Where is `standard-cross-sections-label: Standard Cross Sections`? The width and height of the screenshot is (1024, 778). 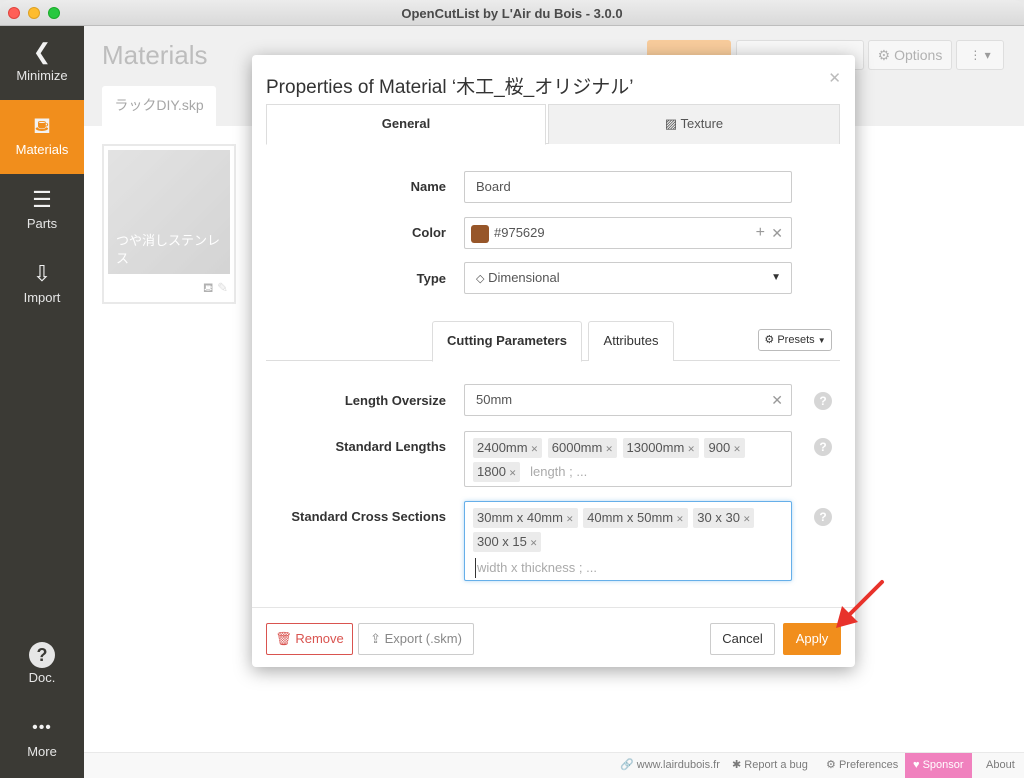 standard-cross-sections-label: Standard Cross Sections is located at coordinates (368, 516).